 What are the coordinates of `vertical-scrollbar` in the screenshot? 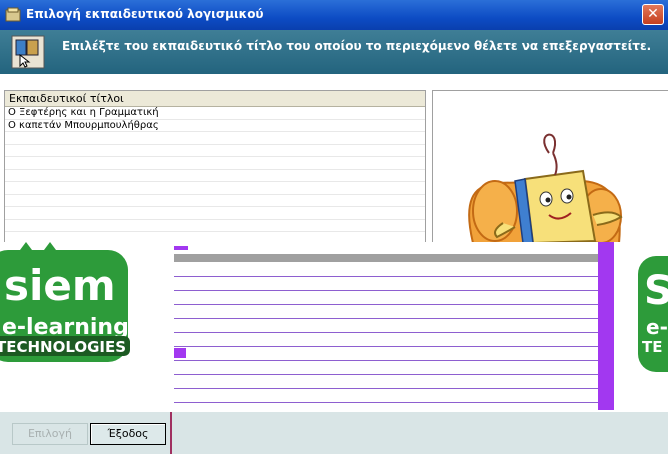 It's located at (606, 326).